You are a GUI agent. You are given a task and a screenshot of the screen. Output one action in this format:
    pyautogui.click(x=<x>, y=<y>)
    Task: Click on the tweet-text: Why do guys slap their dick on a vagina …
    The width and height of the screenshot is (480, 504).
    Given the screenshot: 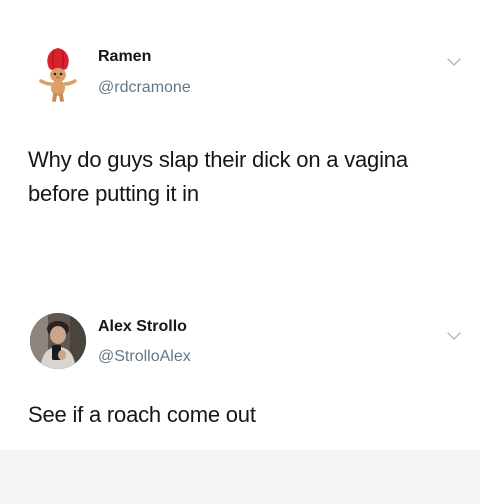 What is the action you would take?
    pyautogui.click(x=248, y=177)
    